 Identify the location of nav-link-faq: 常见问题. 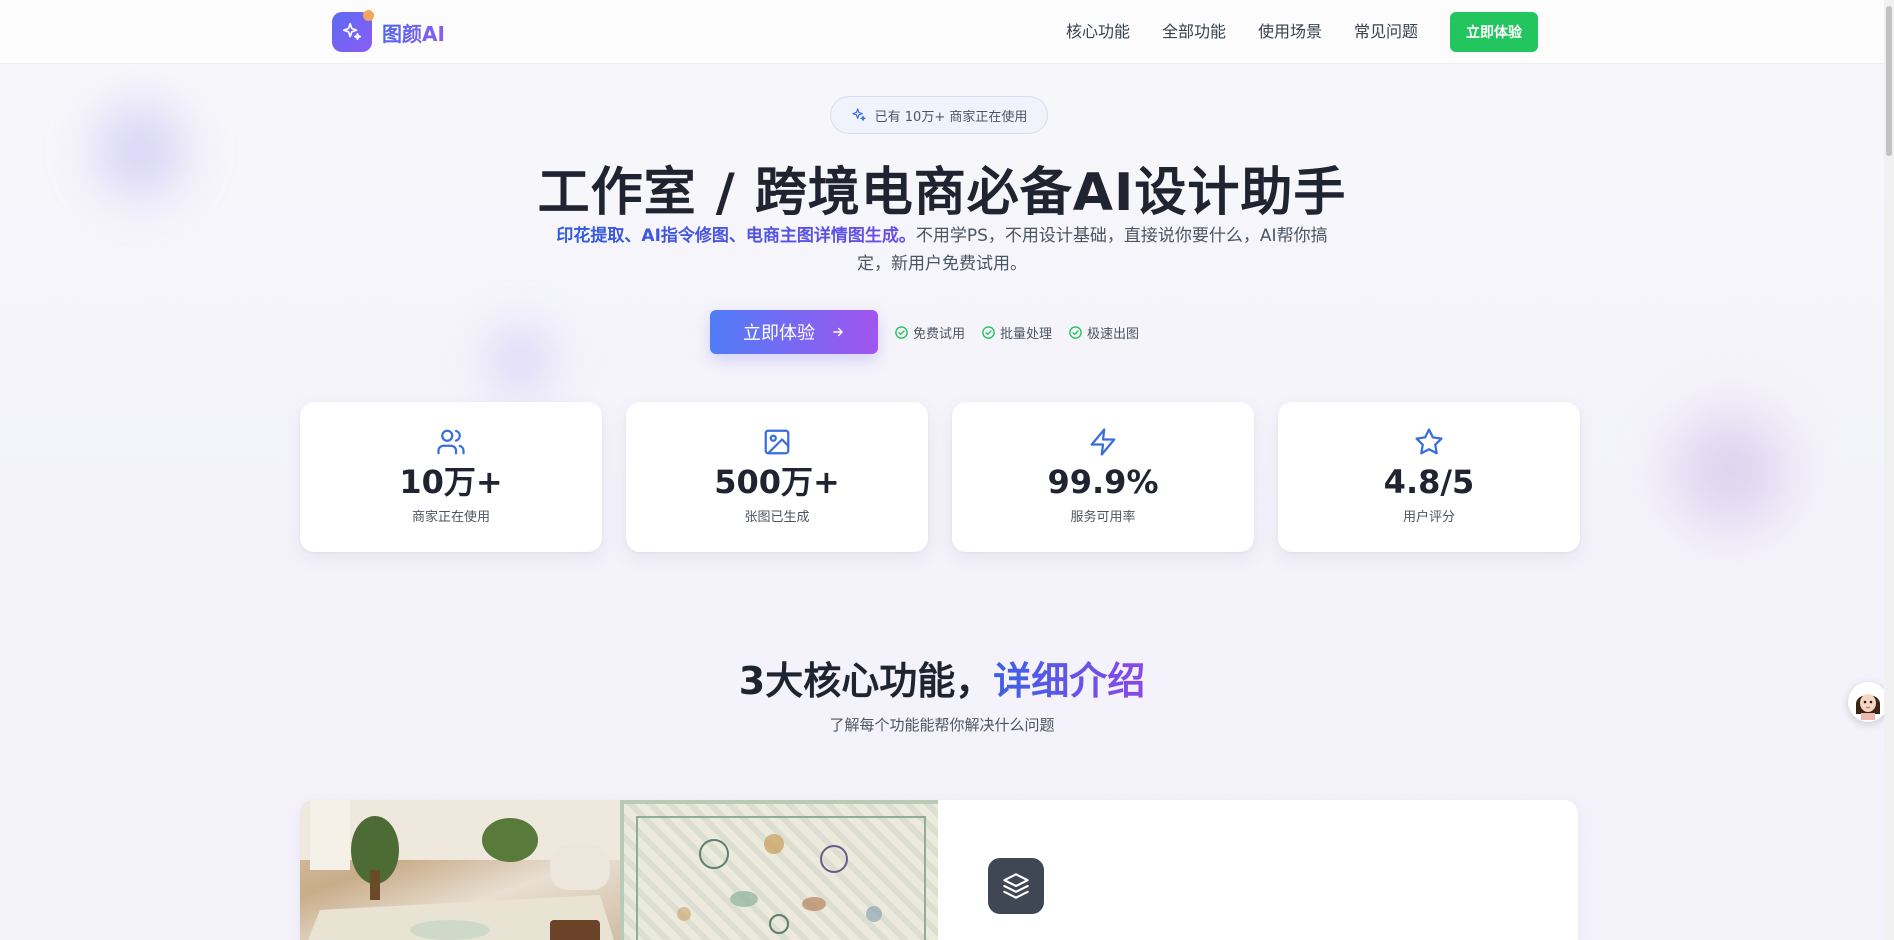
(1386, 32).